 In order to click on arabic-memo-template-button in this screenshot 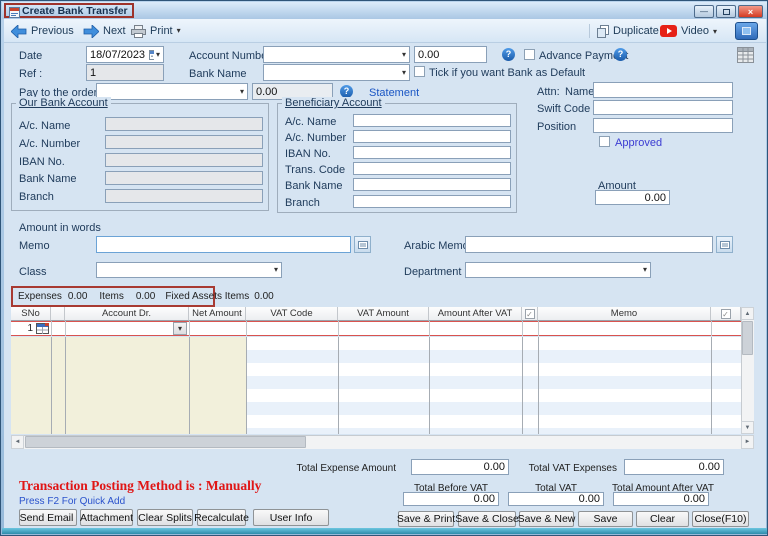, I will do `click(724, 244)`.